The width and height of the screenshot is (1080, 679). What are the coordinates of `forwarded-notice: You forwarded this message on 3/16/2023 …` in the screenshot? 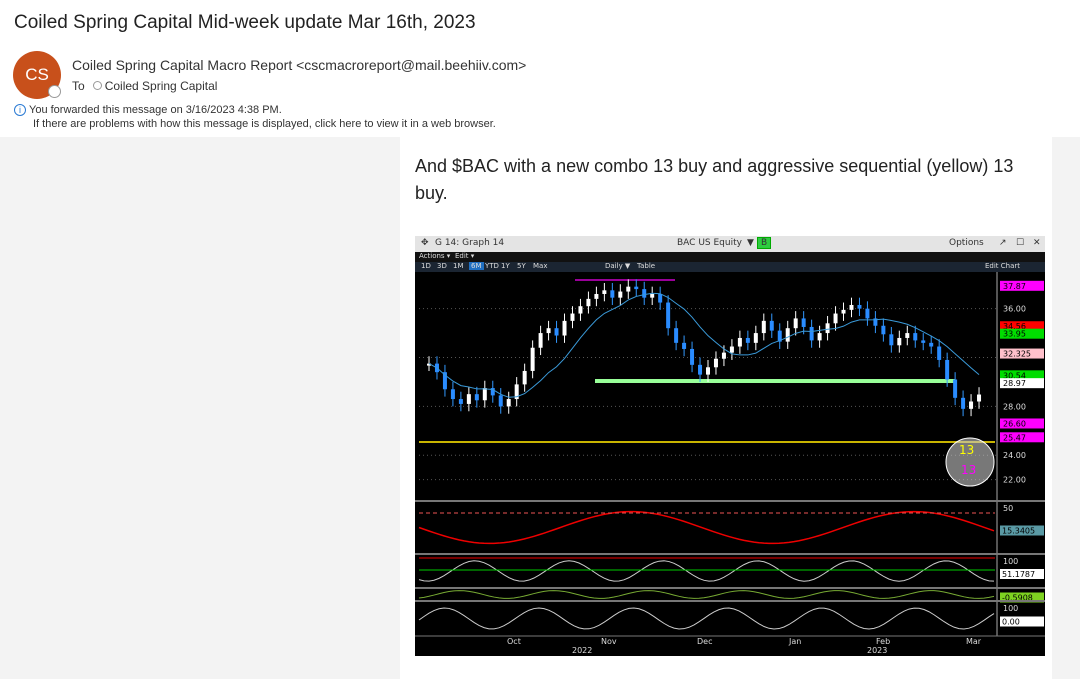 It's located at (155, 110).